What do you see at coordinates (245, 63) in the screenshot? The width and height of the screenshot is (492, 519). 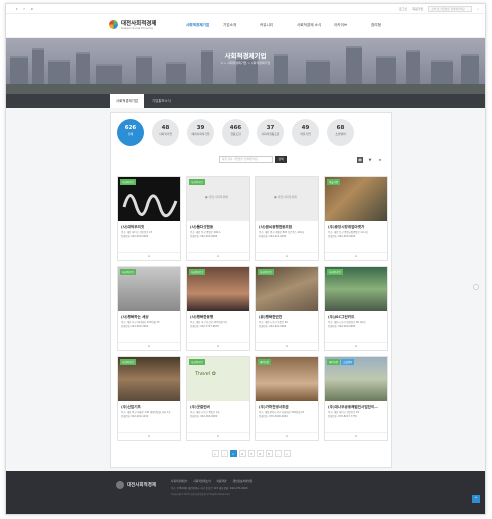 I see `breadcrumb: ⌂ > 사회적경제기업 > 사회적경제기업` at bounding box center [245, 63].